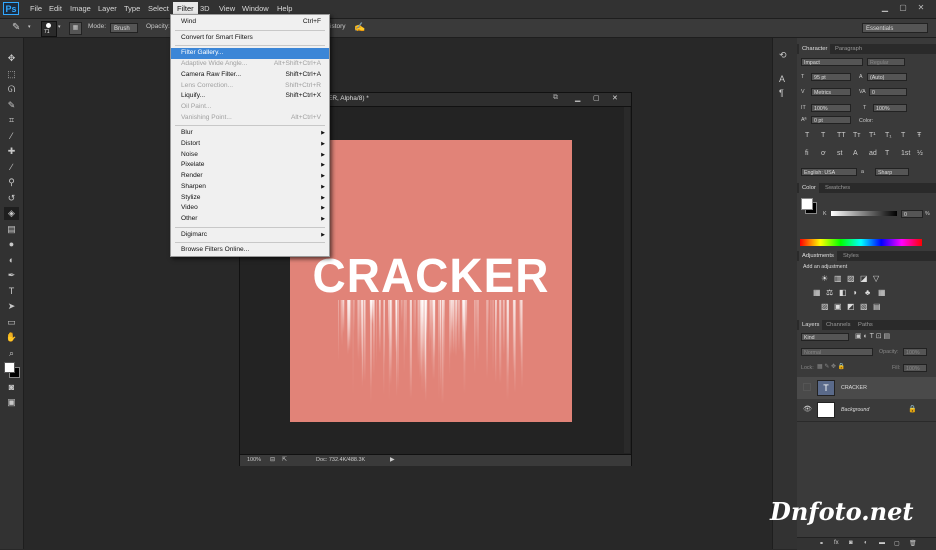 This screenshot has height=550, width=936. What do you see at coordinates (781, 93) in the screenshot?
I see `paragraph-panel-icon: ¶` at bounding box center [781, 93].